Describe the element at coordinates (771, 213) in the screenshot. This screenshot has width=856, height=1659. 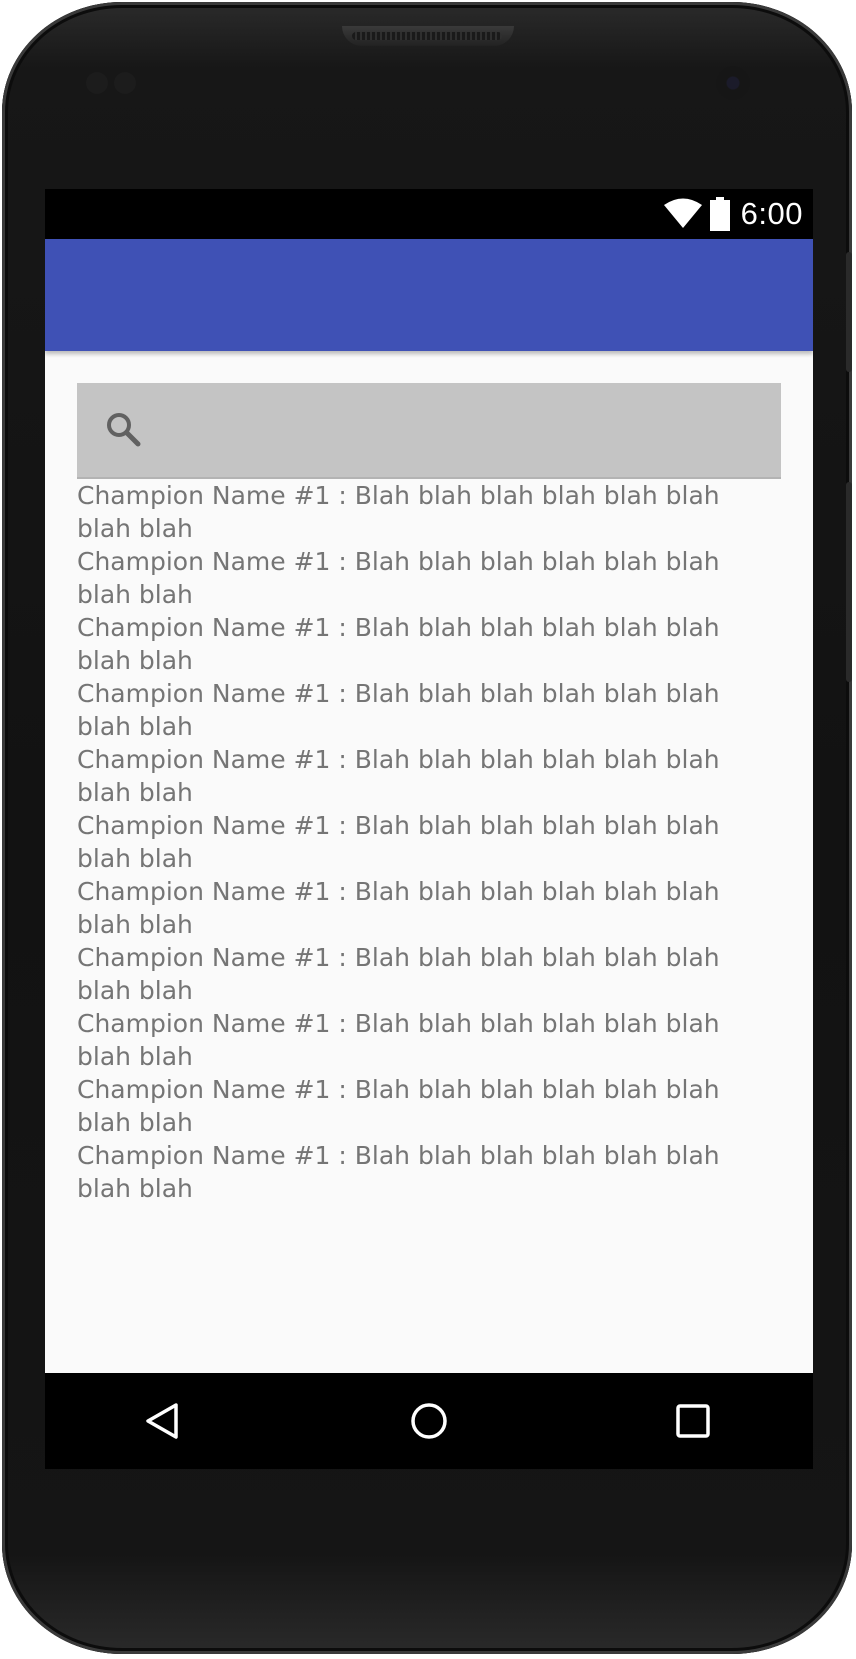
I see `status-clock: 6:00` at that location.